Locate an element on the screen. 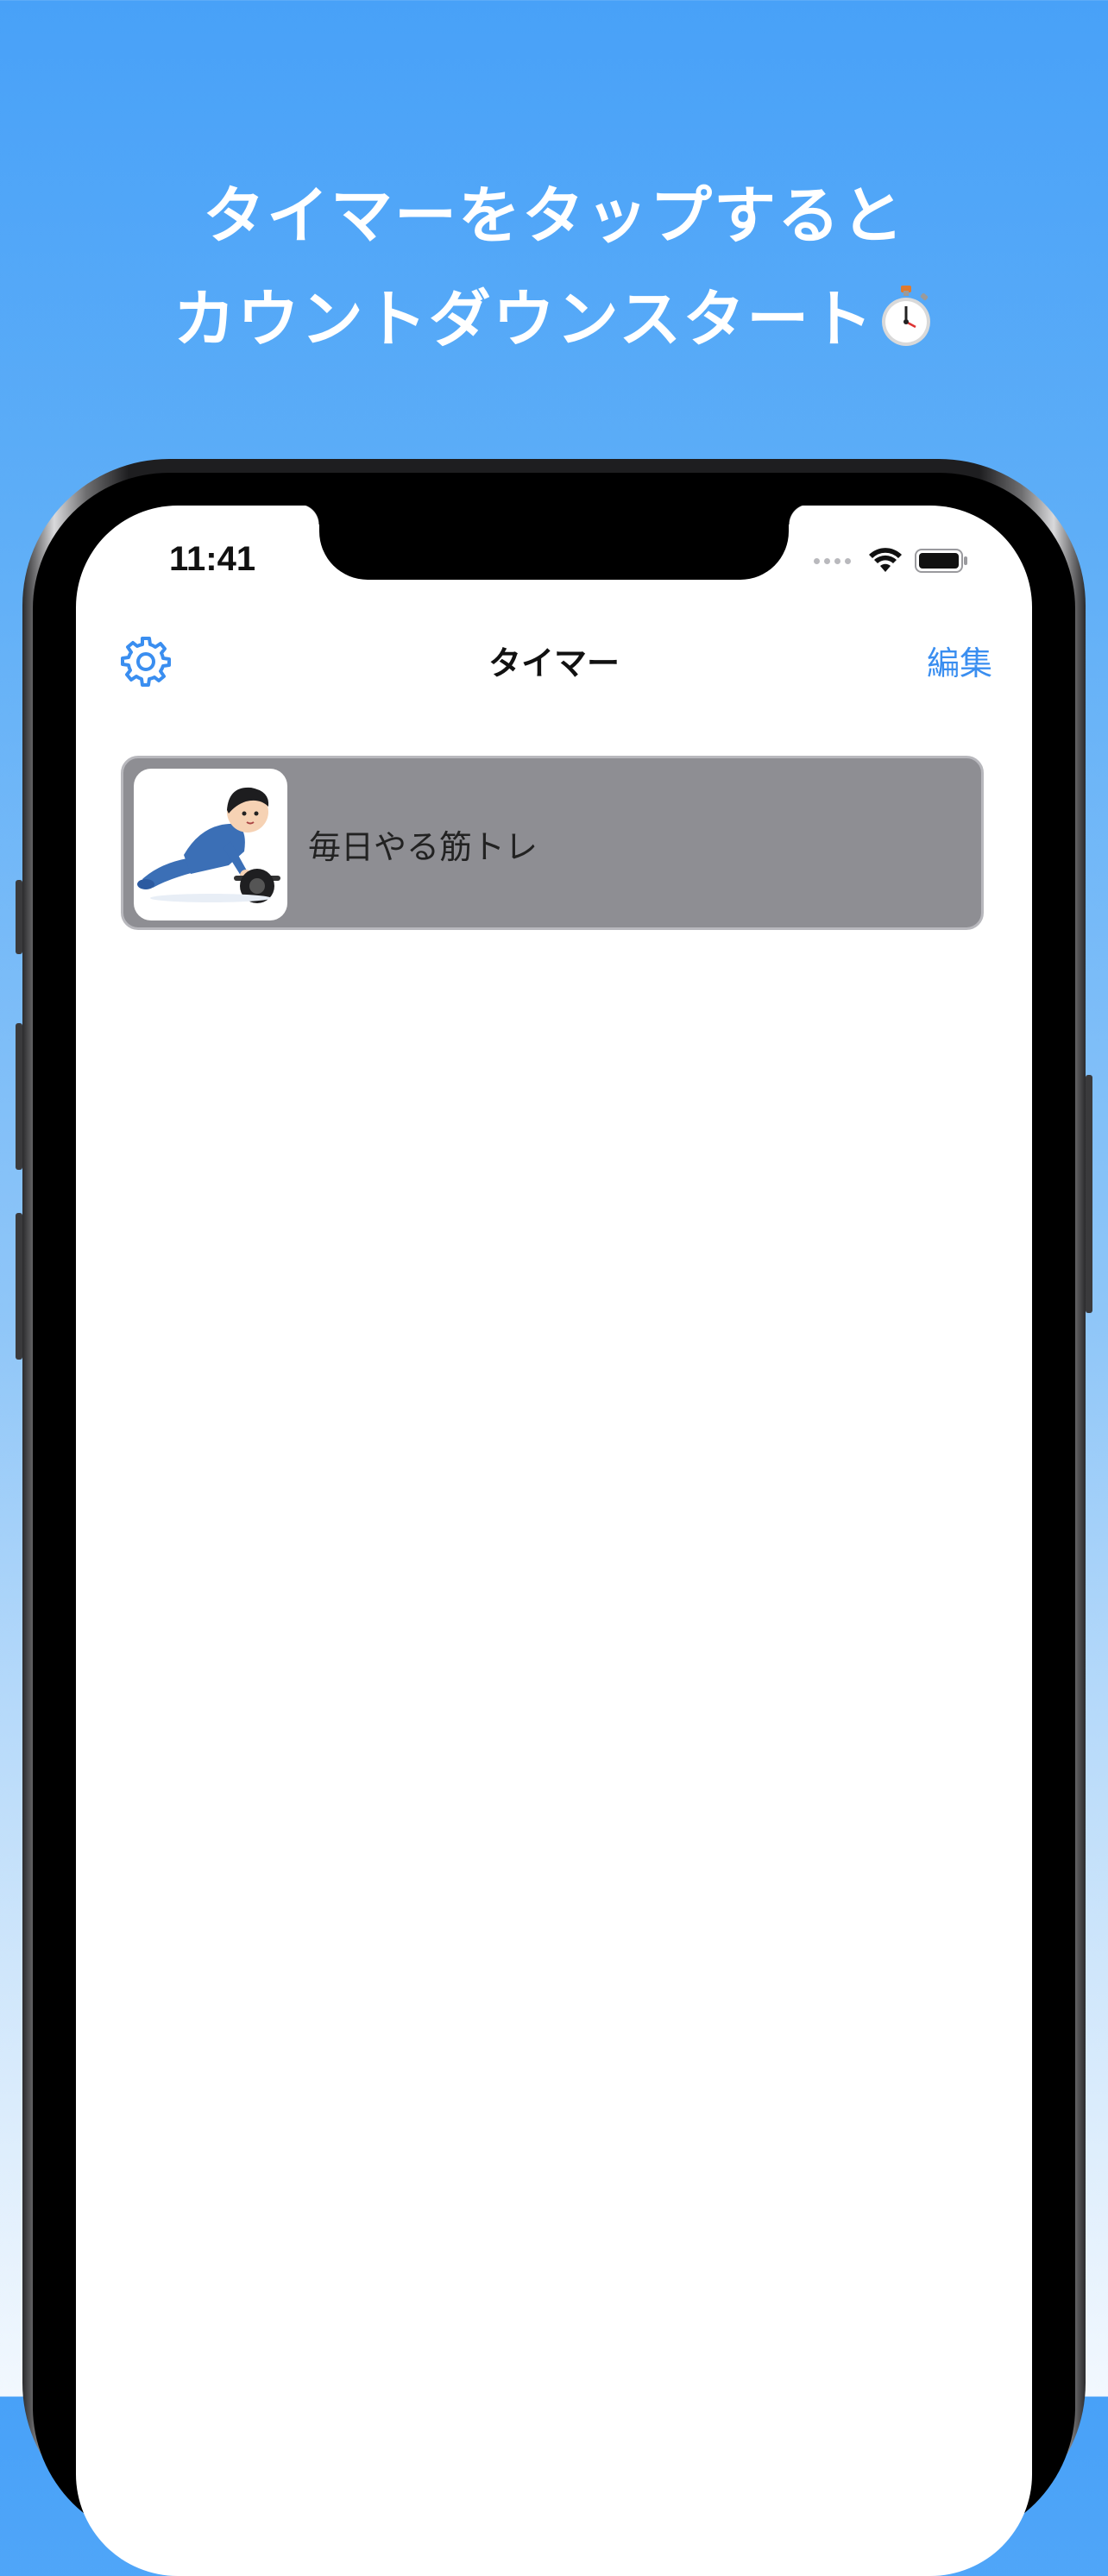 The image size is (1108, 2576). promo-headline: タイマーをタップすると カウントダウンスタート is located at coordinates (554, 267).